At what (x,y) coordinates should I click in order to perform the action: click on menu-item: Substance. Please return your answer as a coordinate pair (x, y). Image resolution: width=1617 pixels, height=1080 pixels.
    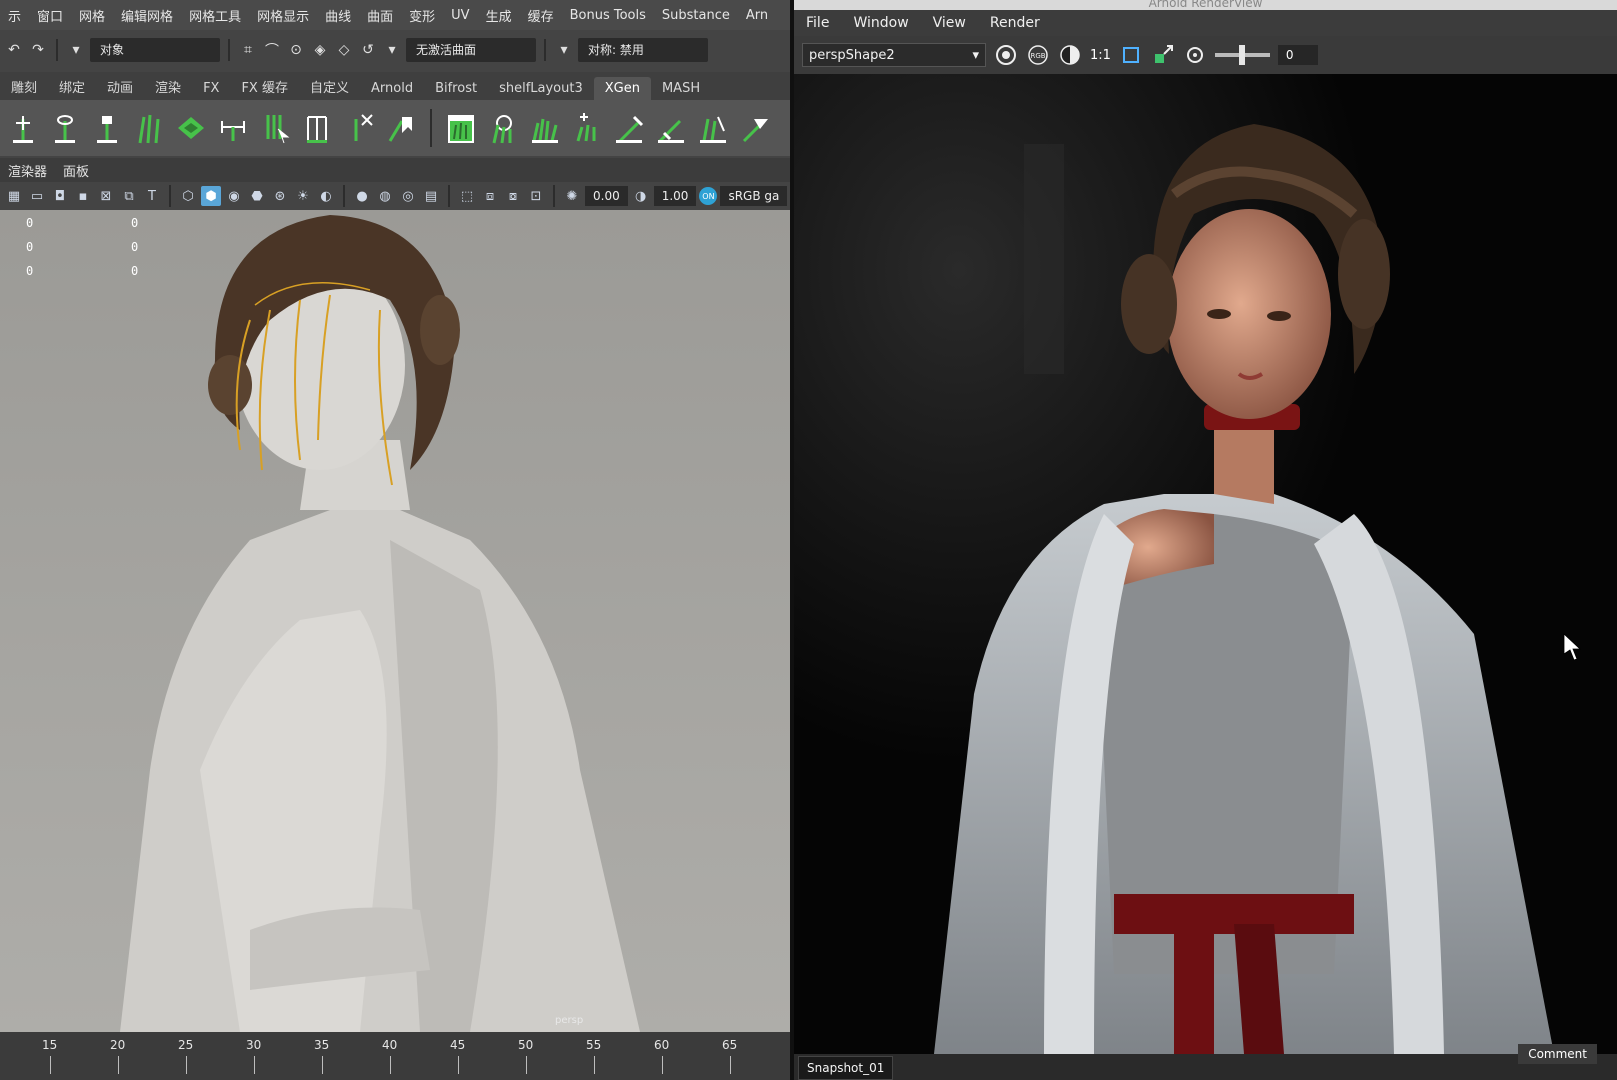
    Looking at the image, I should click on (696, 15).